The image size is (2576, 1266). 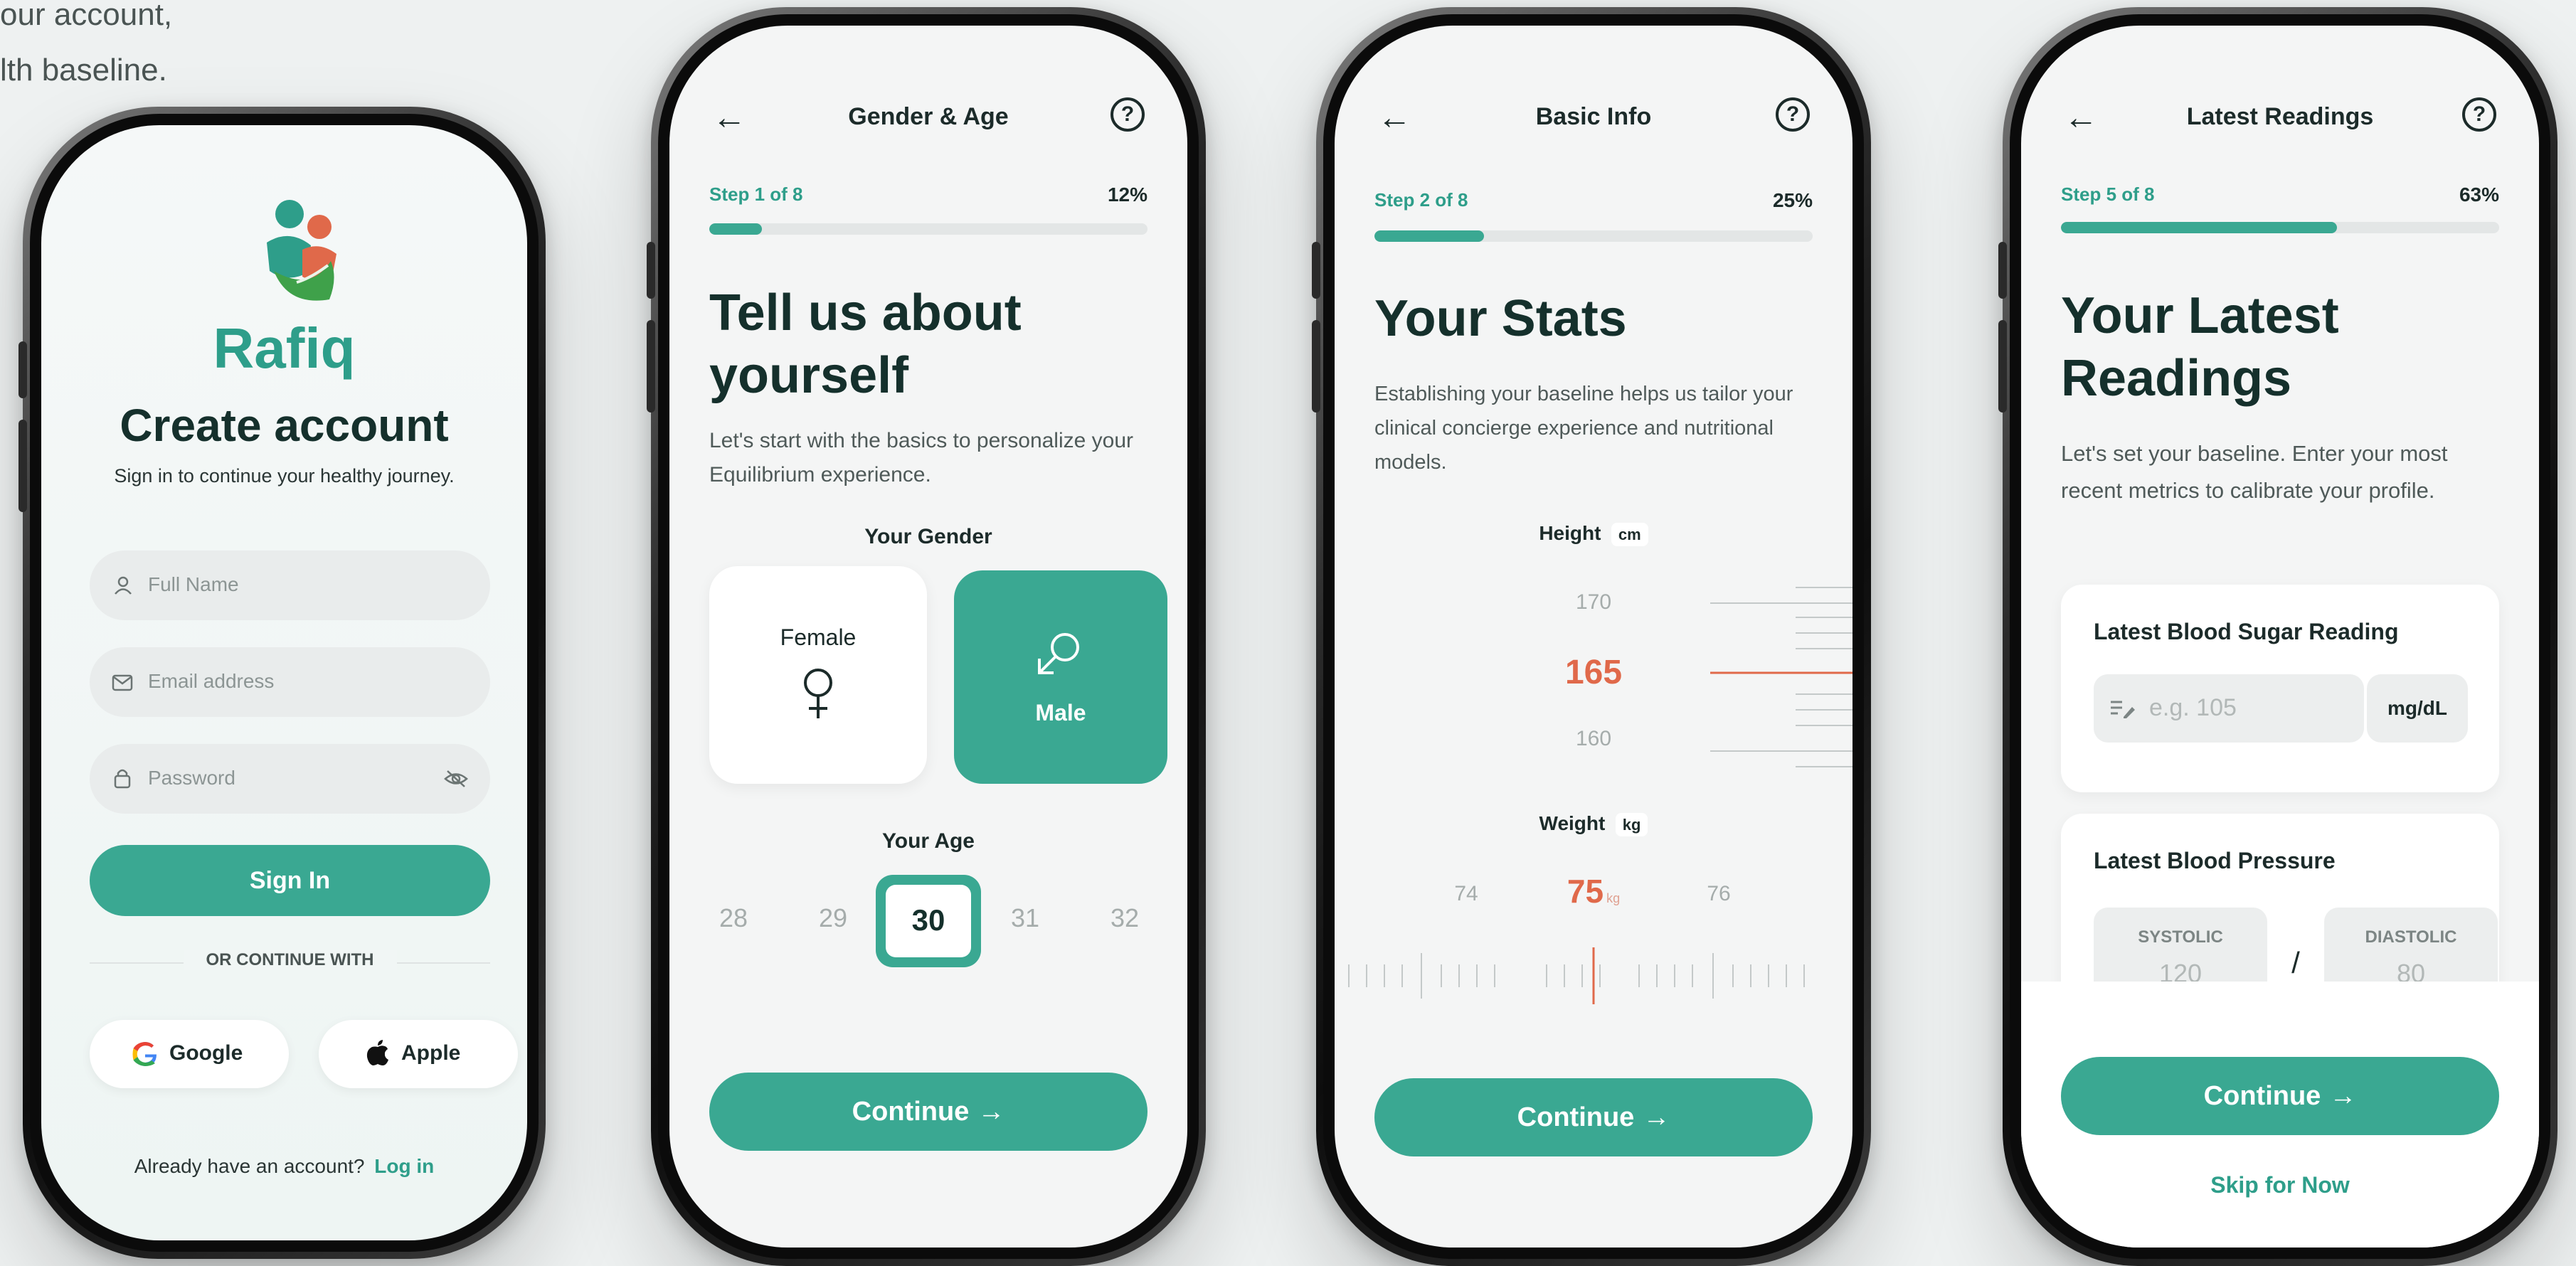 I want to click on weight-picker: 74 75 kg 76, so click(x=1594, y=944).